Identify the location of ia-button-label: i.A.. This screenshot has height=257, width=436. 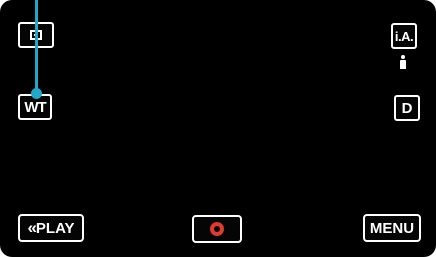
(404, 36).